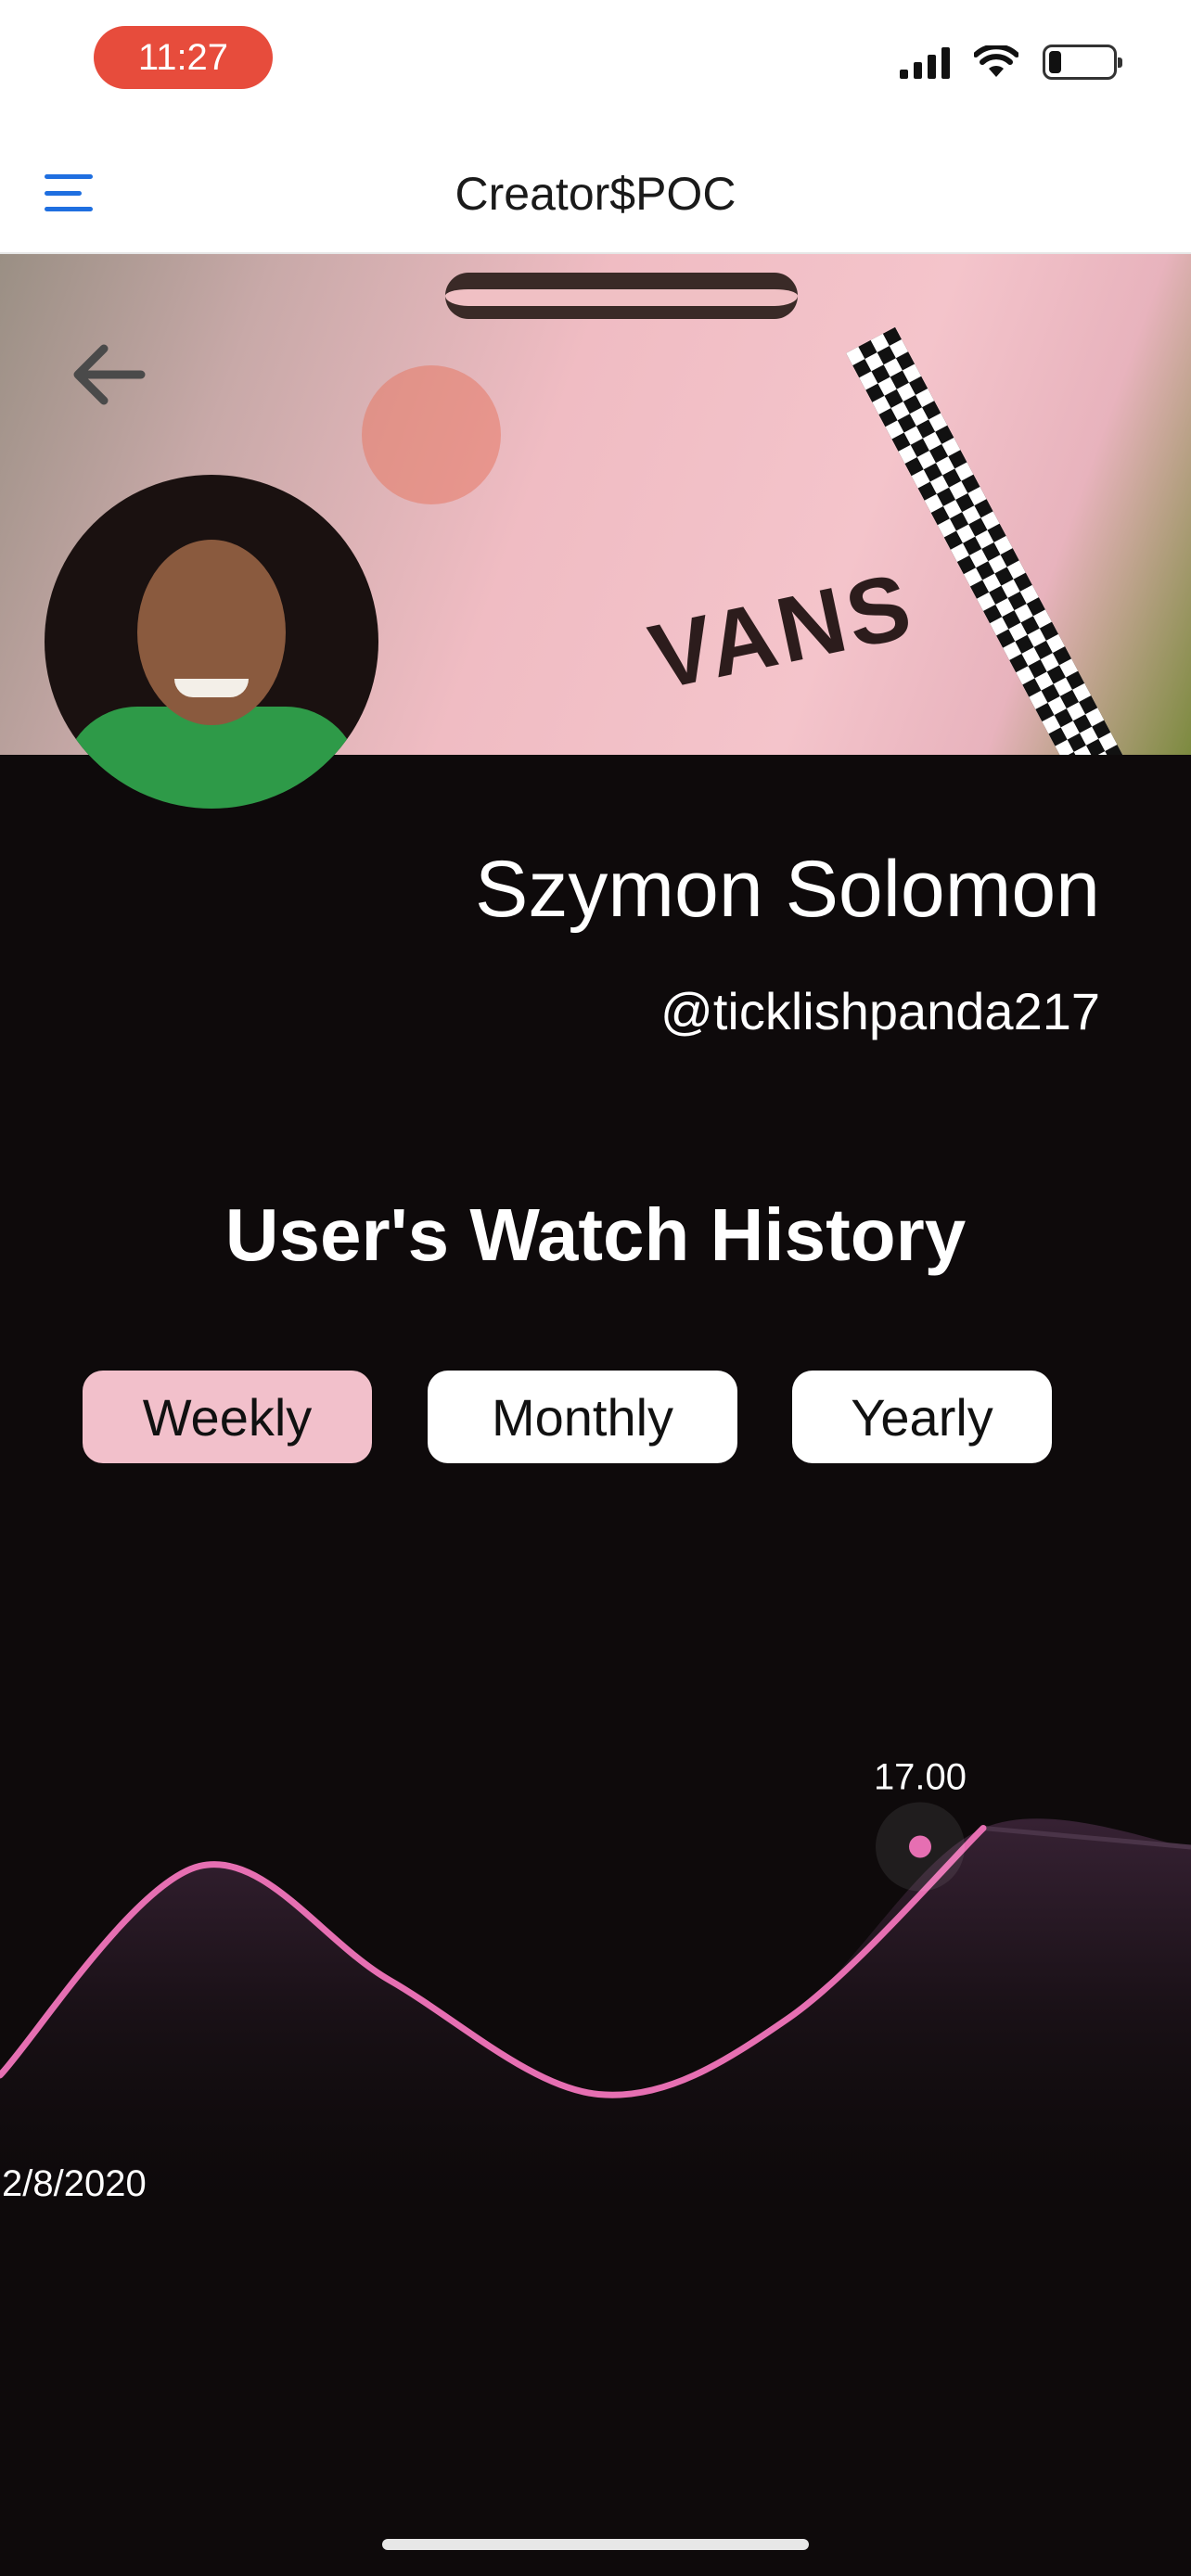  I want to click on navigation-bar: Creator$POC, so click(595, 192).